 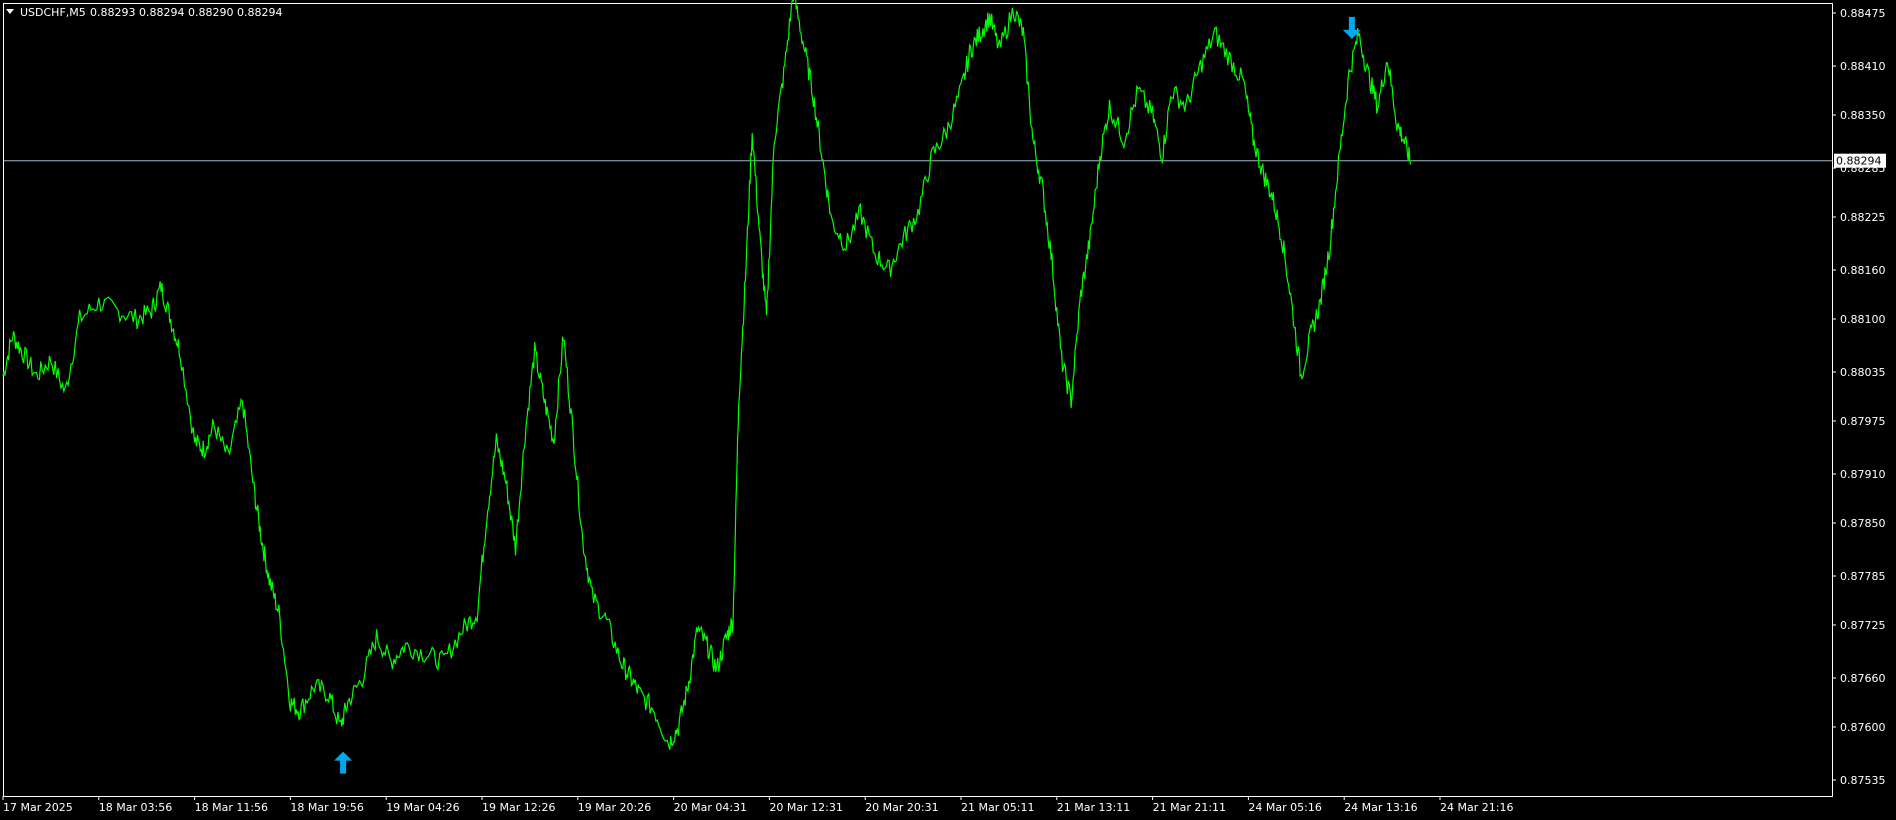 I want to click on current-price-value: 0.88294, so click(x=1859, y=161).